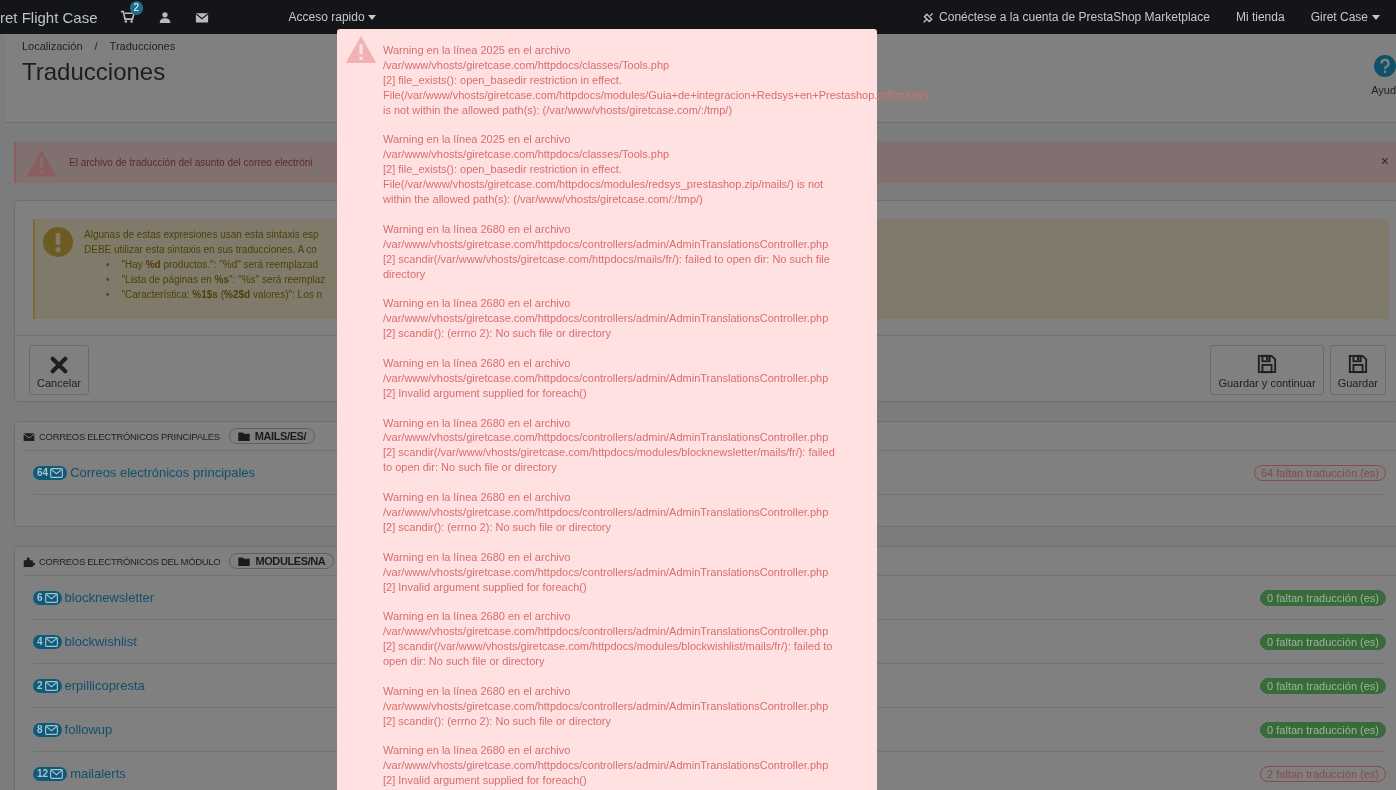 The width and height of the screenshot is (1396, 790). What do you see at coordinates (88, 729) in the screenshot?
I see `module-link: followup` at bounding box center [88, 729].